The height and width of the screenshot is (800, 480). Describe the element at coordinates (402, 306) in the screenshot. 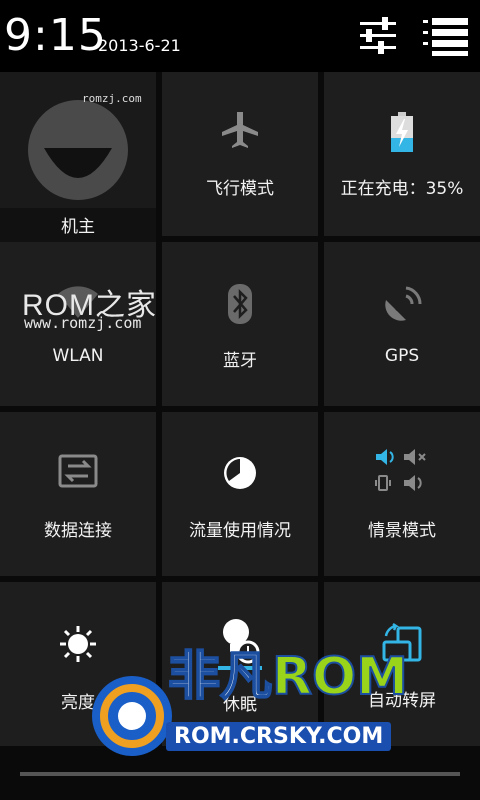

I see `gps-satellite-icon` at that location.